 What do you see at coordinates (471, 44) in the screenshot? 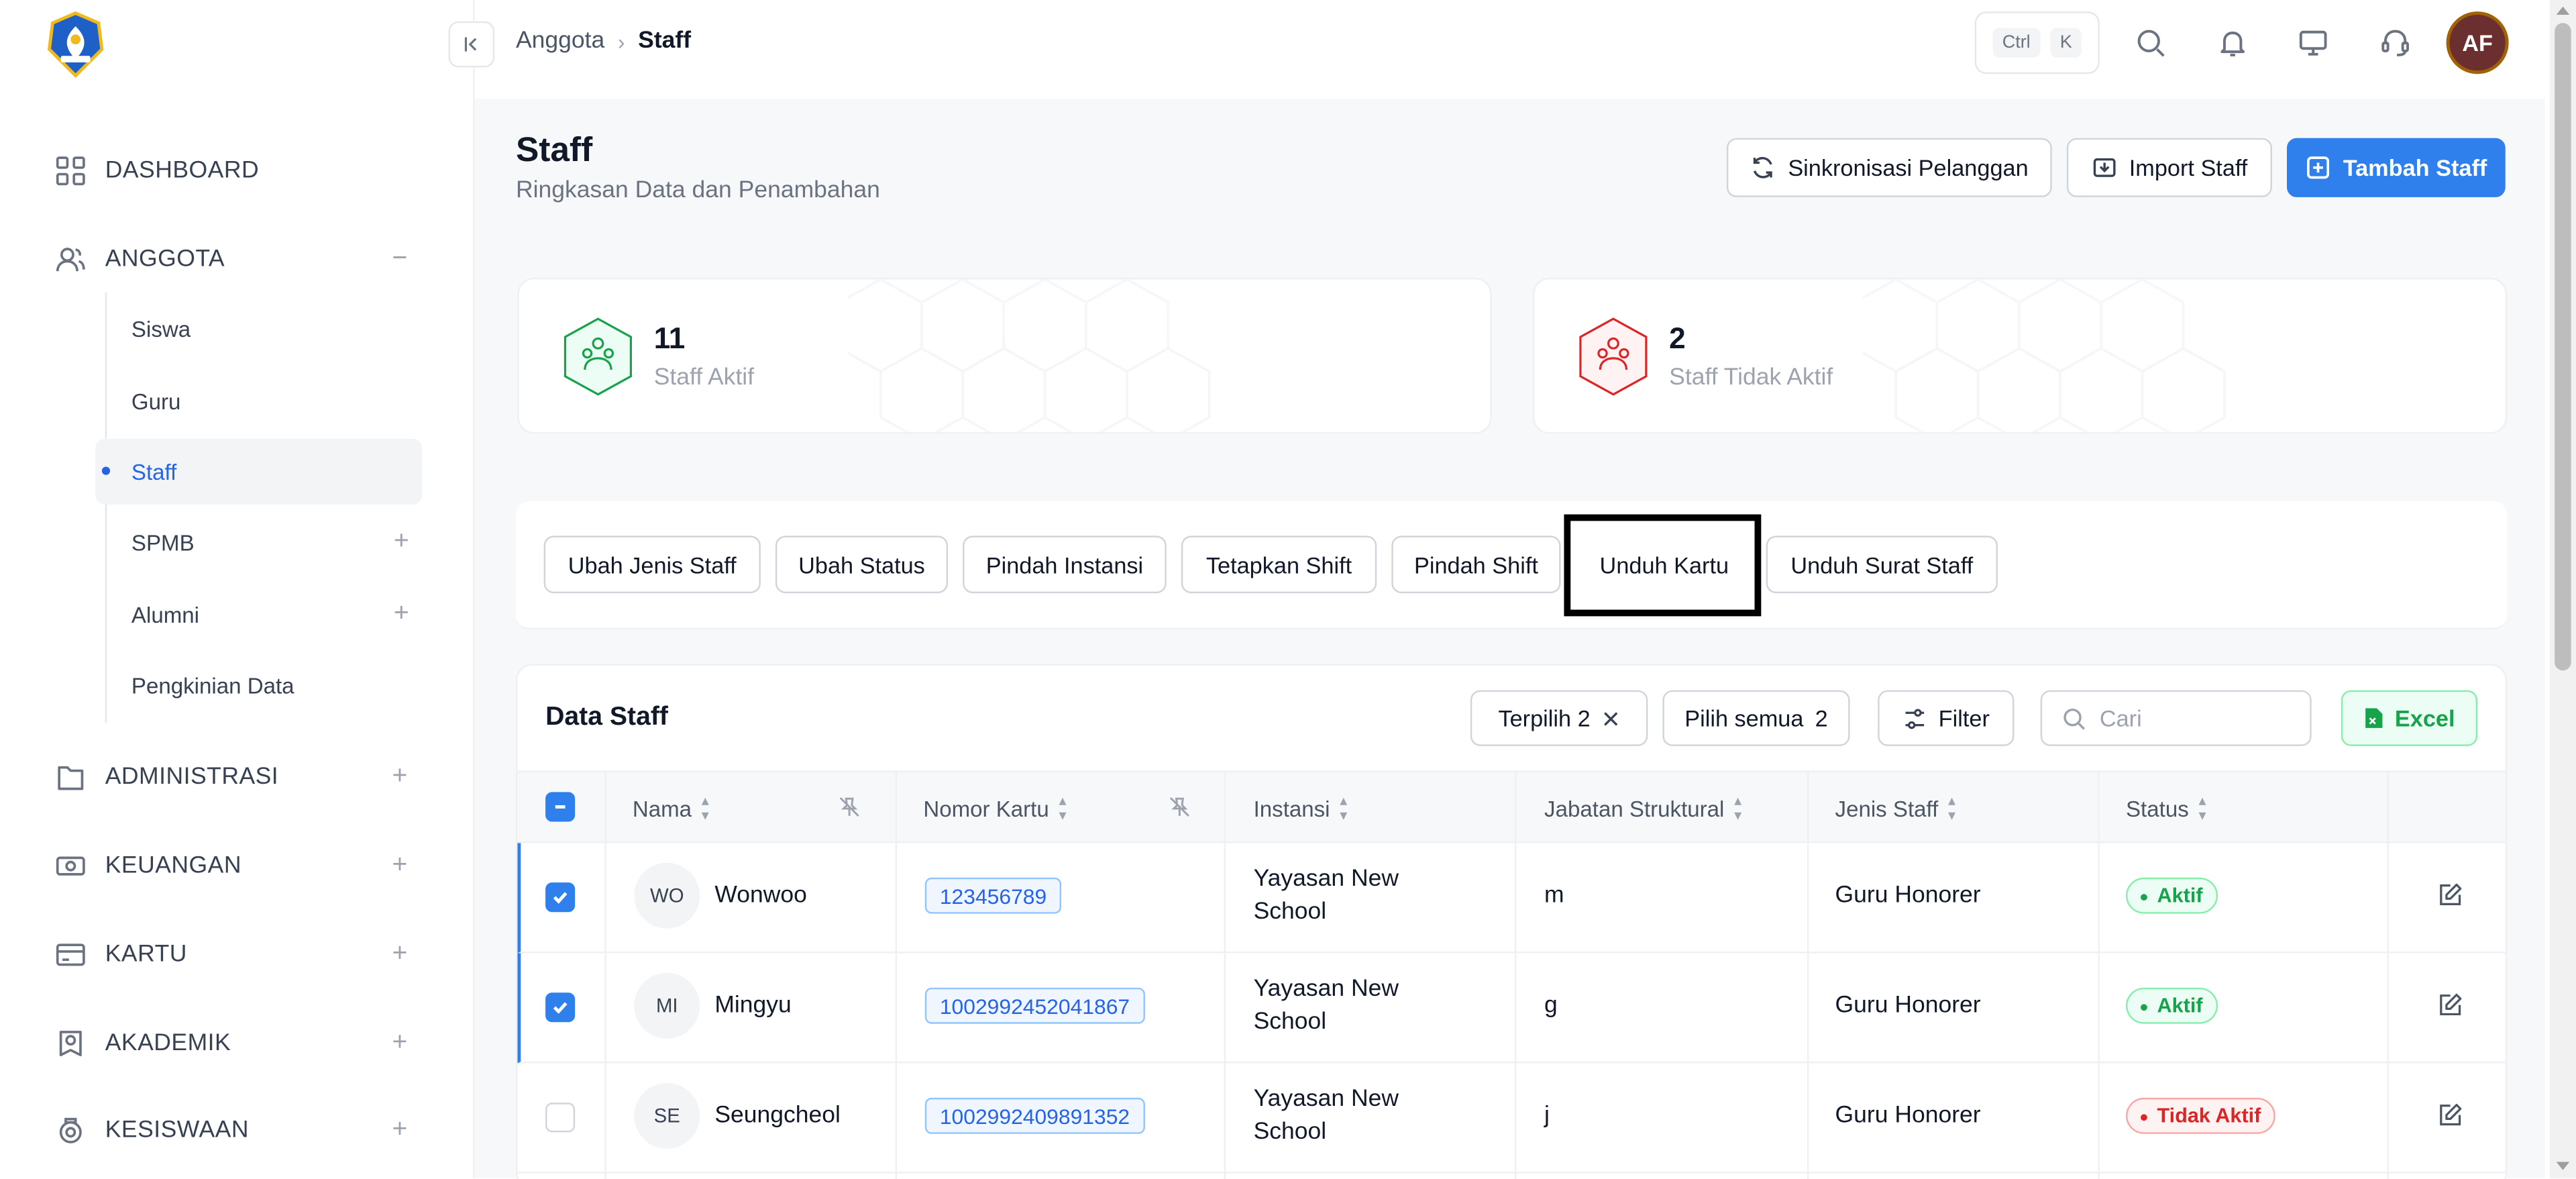
I see `collapse-sidebar-button` at bounding box center [471, 44].